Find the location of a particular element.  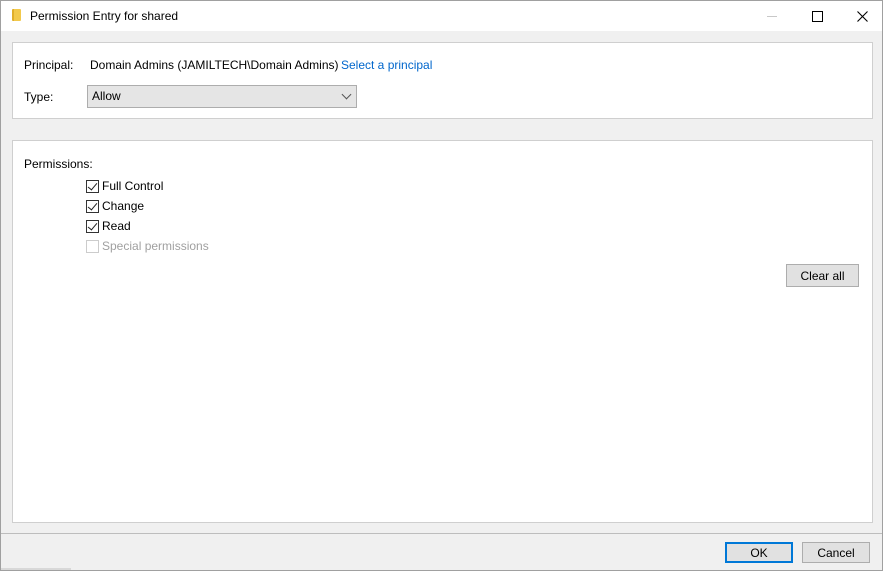

resize-grip is located at coordinates (36, 569).